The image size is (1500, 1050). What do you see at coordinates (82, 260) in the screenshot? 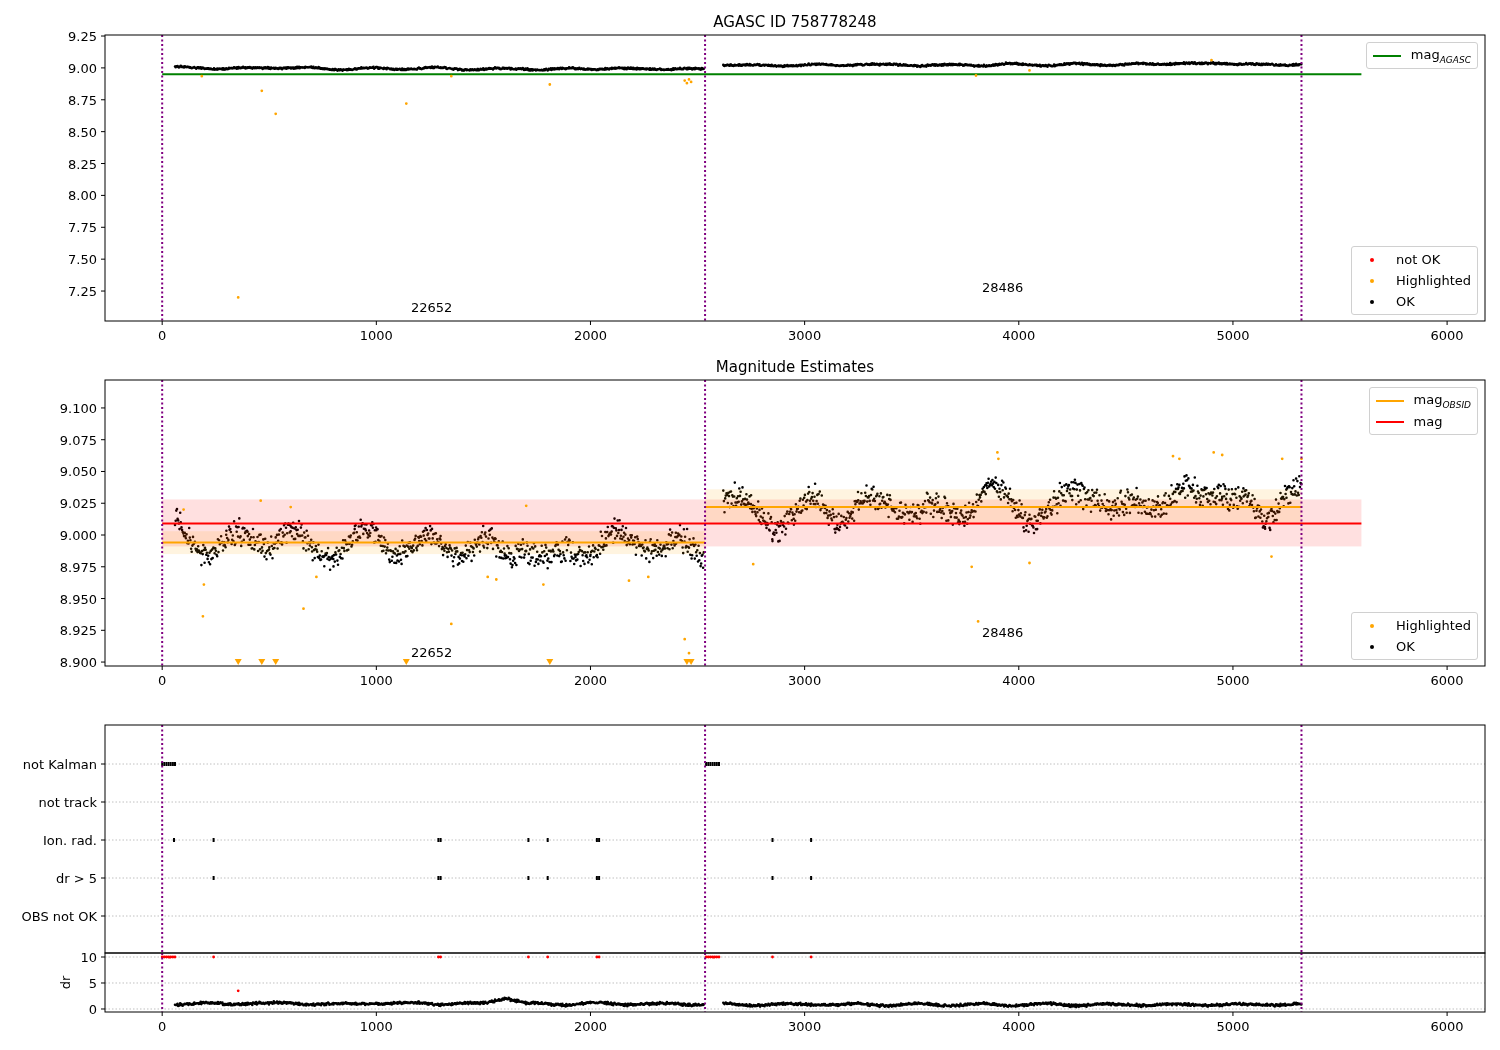
I see `y-tick-label: 7.50` at bounding box center [82, 260].